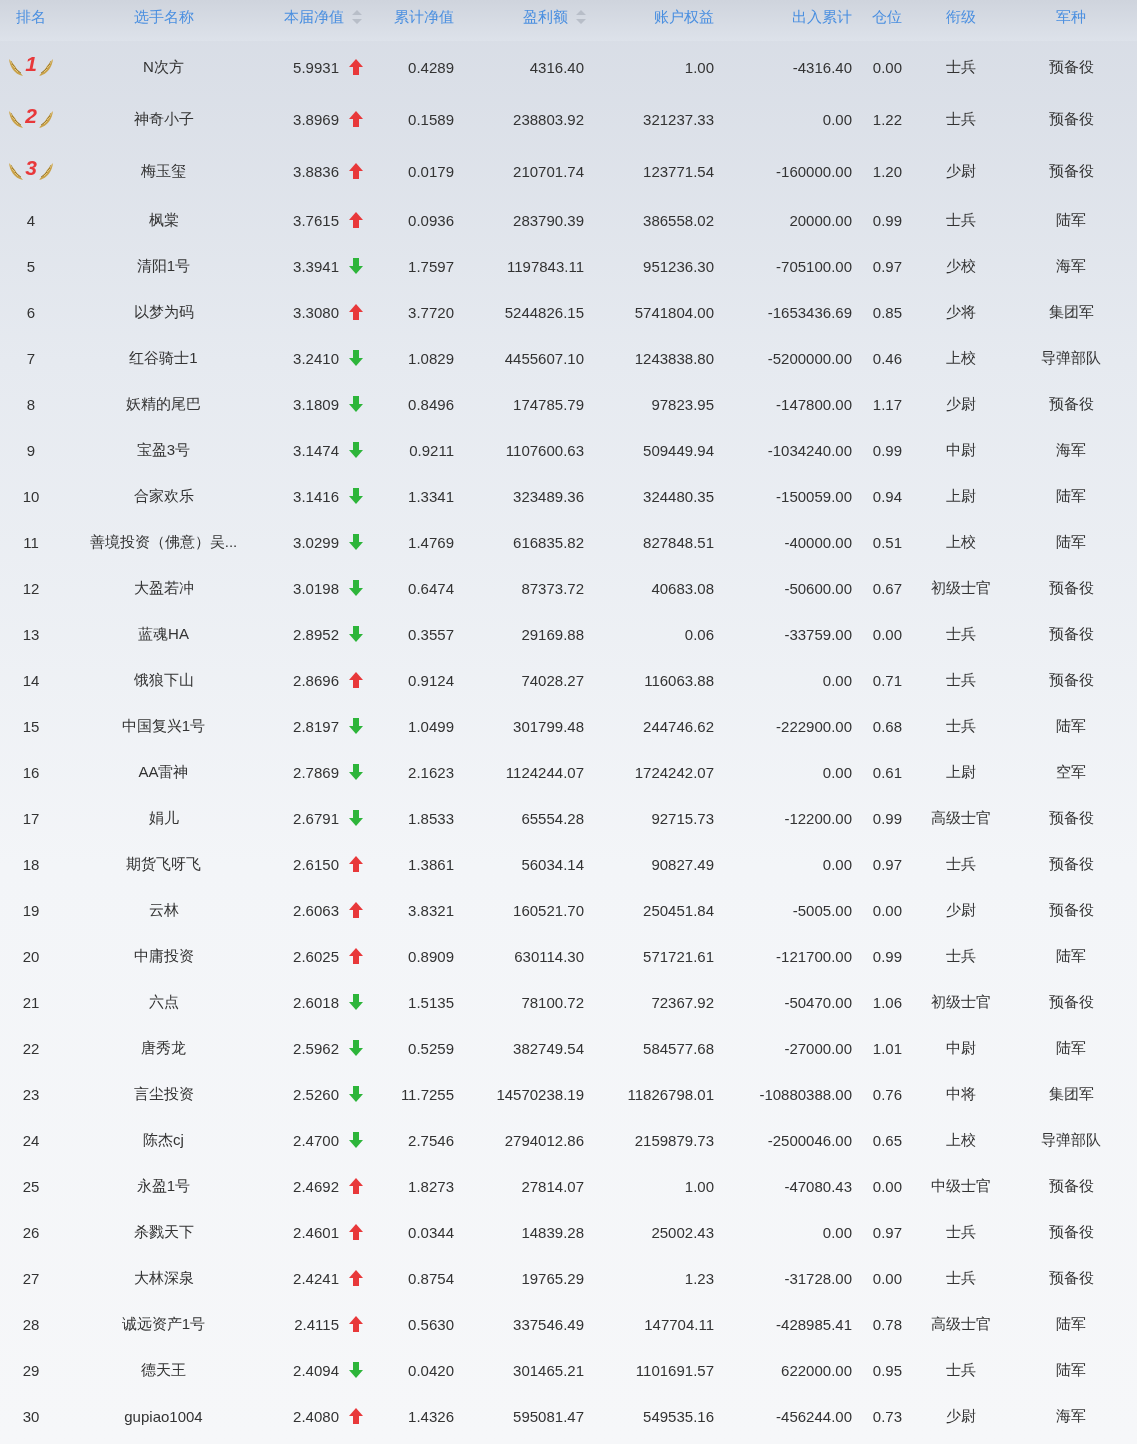 The image size is (1137, 1444). What do you see at coordinates (163, 1369) in the screenshot?
I see `table-cell: 德天王` at bounding box center [163, 1369].